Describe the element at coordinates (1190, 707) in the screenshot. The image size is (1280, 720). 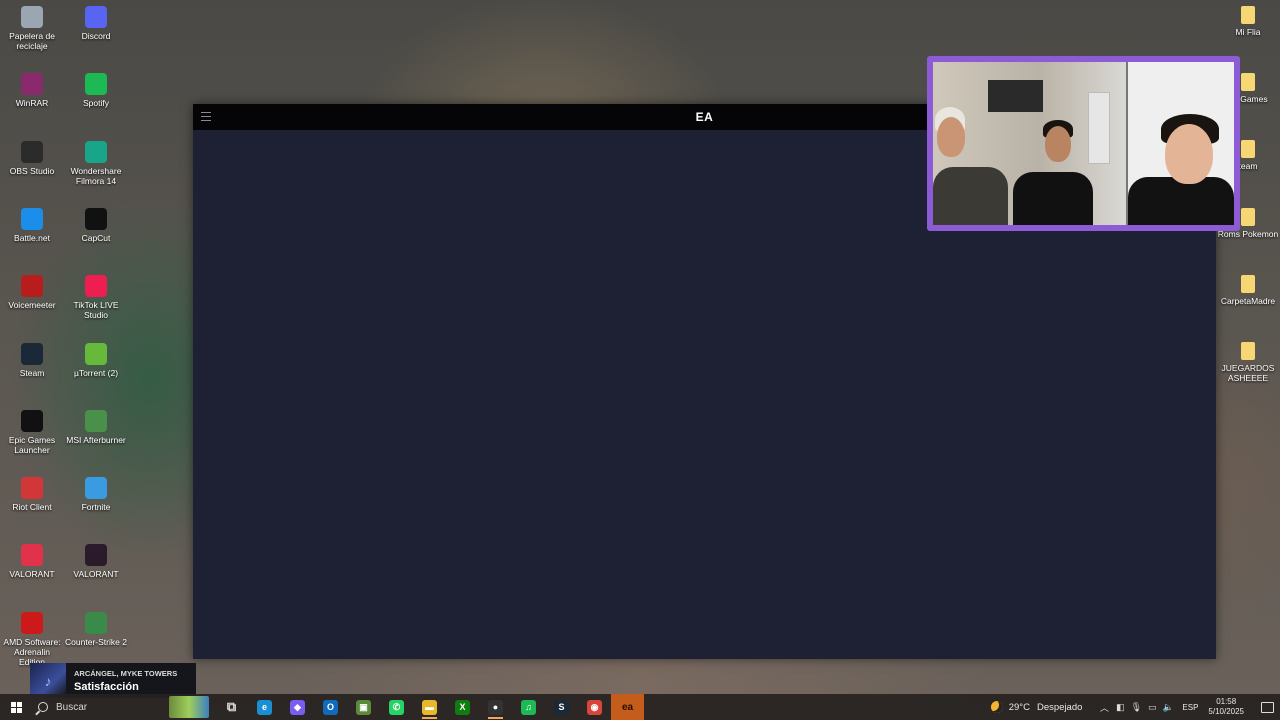
I see `language-indicator: ESP` at that location.